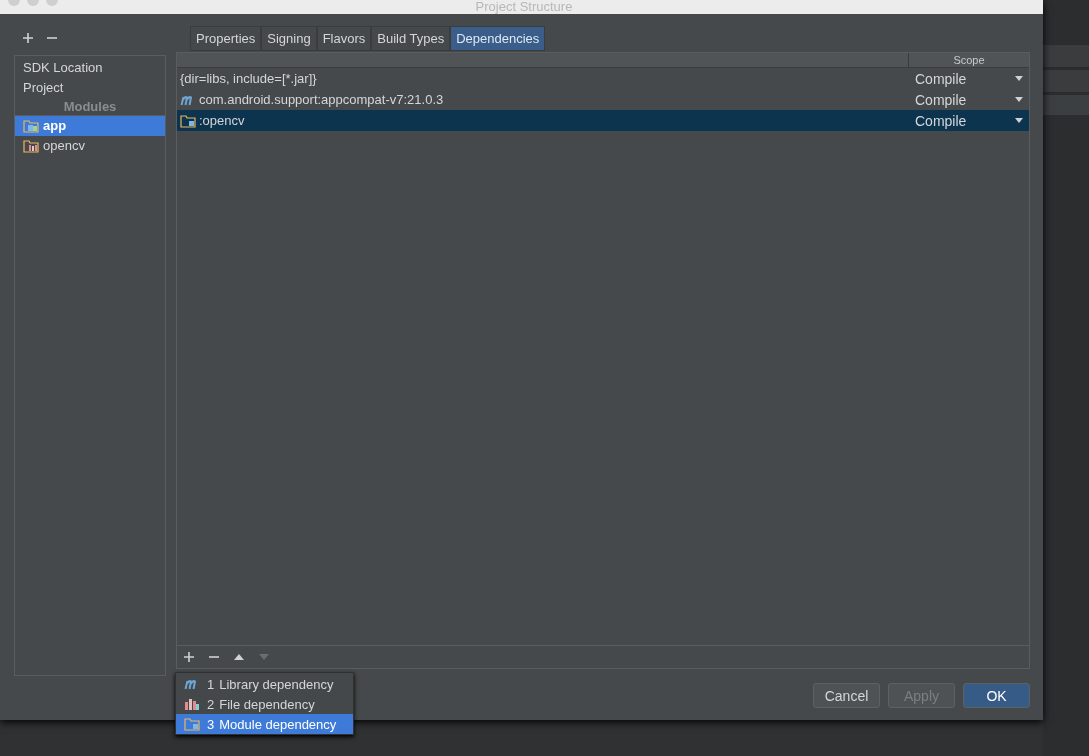 This screenshot has width=1089, height=756. I want to click on tab: Flavors, so click(344, 38).